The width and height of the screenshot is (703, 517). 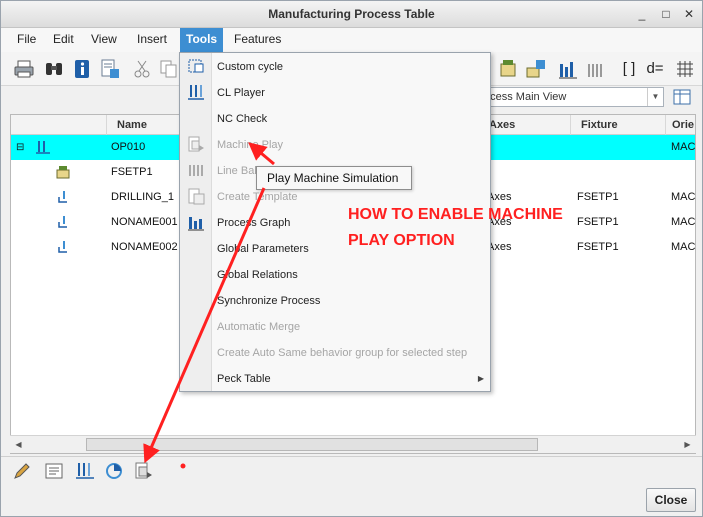 I want to click on chevron-down-icon: ▼, so click(x=655, y=97).